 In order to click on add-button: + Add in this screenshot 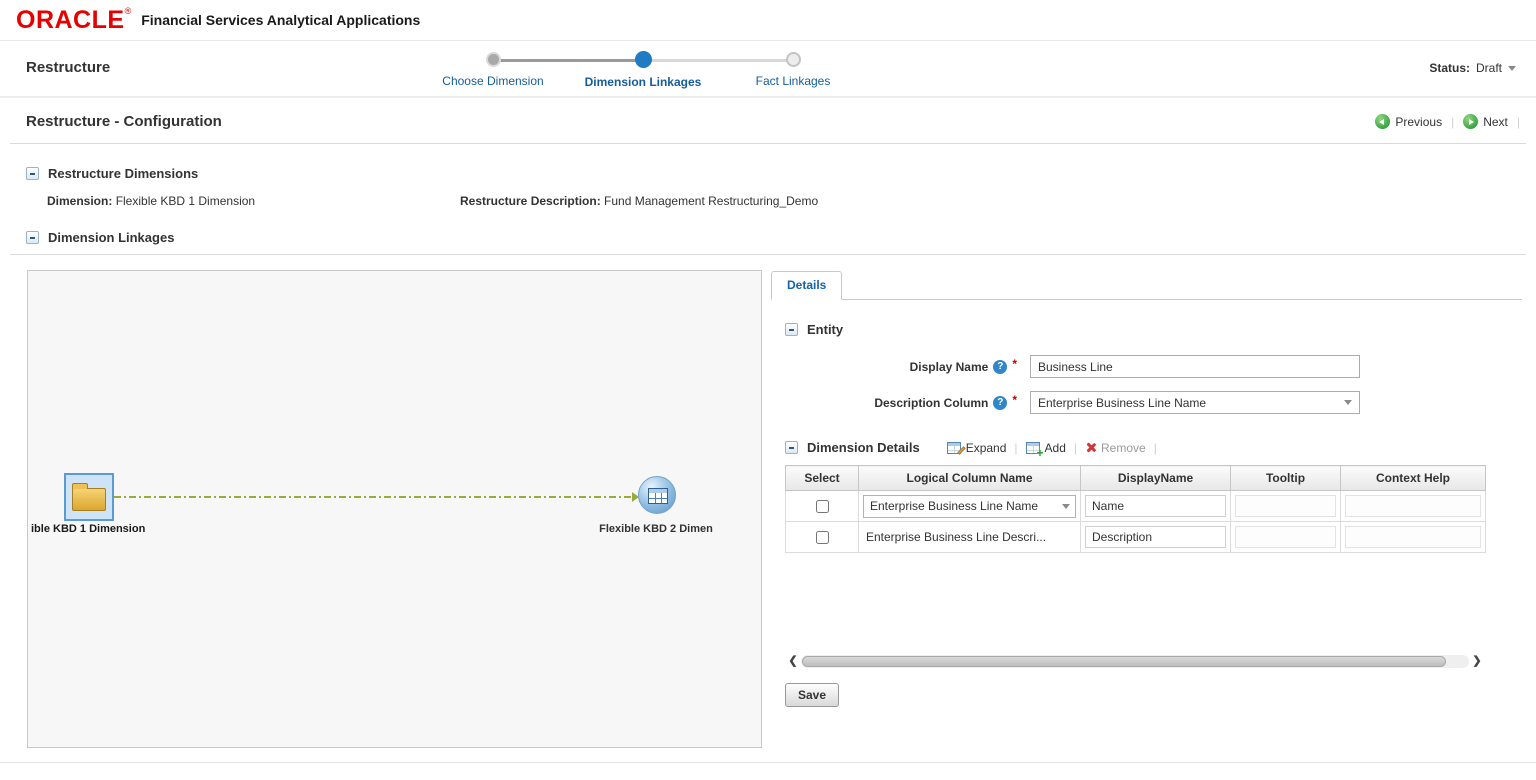, I will do `click(1045, 450)`.